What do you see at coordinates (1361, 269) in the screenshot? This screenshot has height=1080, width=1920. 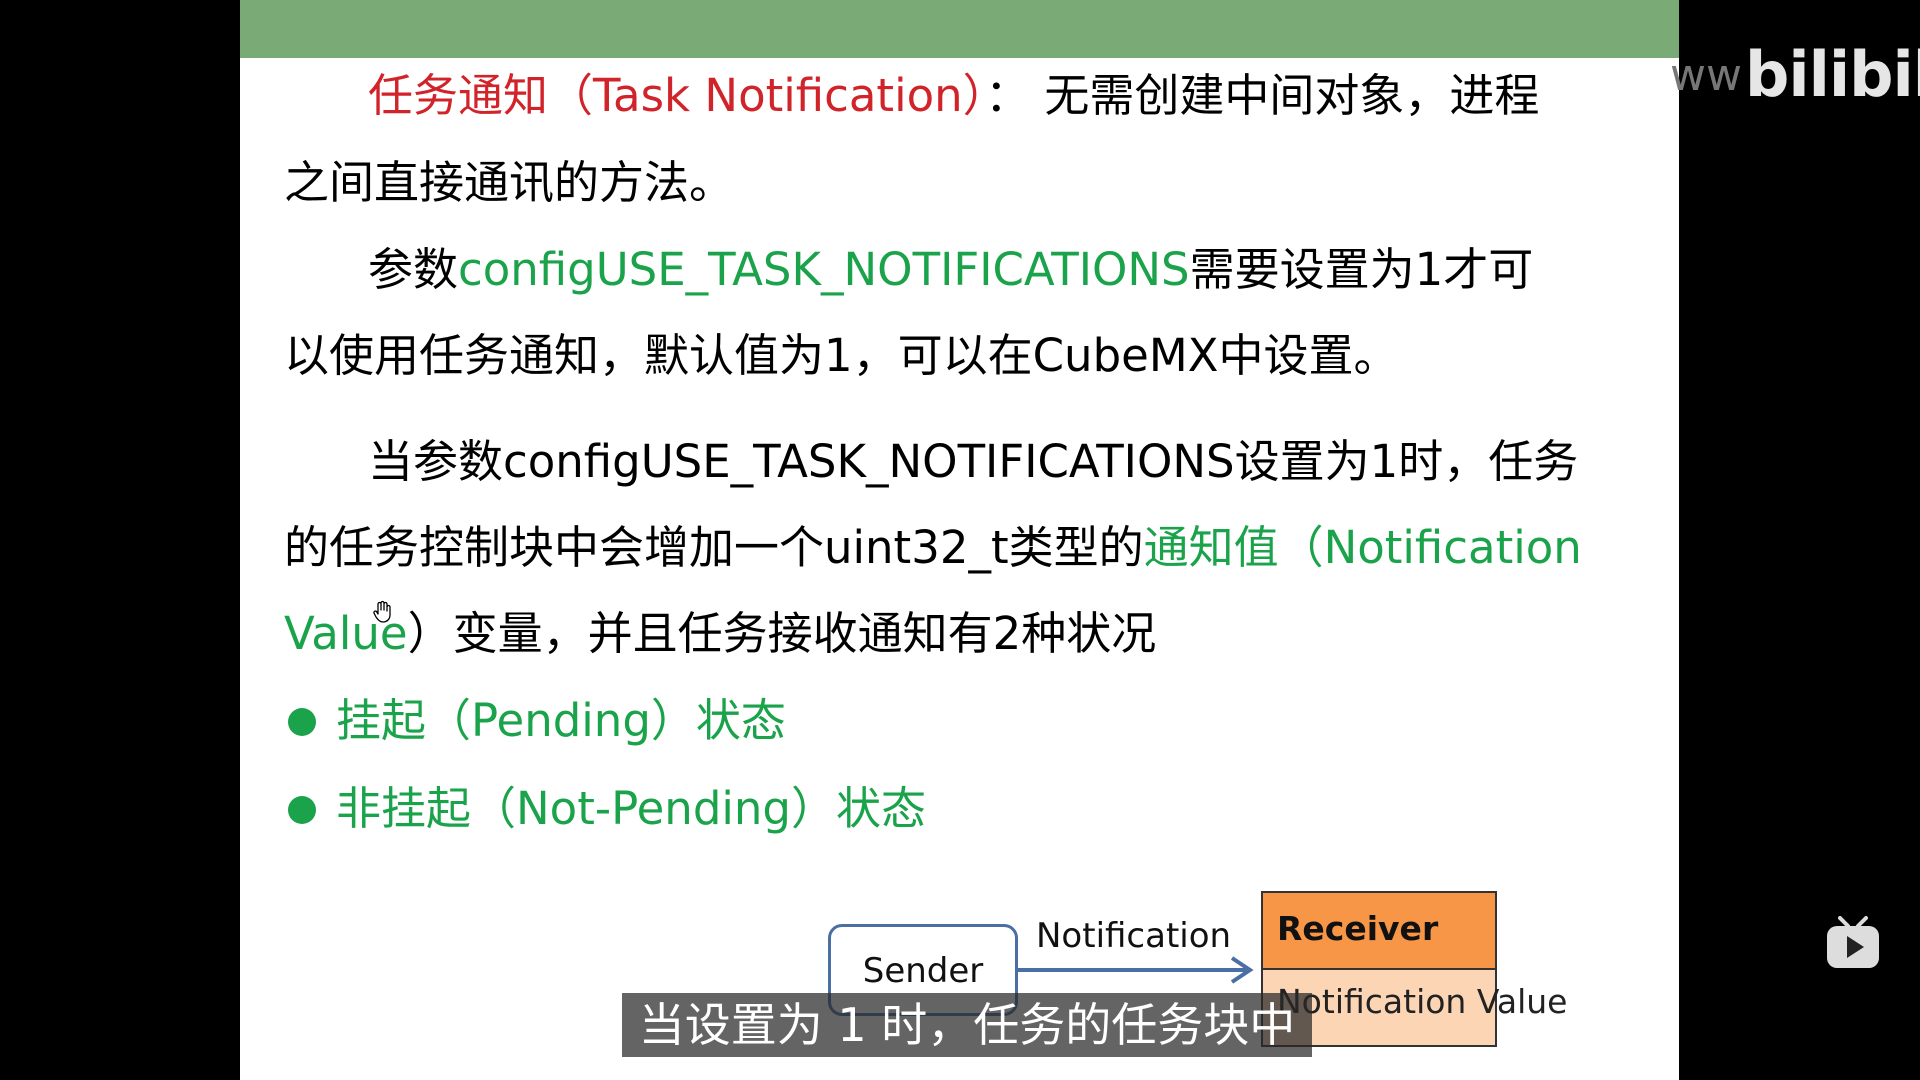 I see `line-3-suffix: 需要设置为1才可` at bounding box center [1361, 269].